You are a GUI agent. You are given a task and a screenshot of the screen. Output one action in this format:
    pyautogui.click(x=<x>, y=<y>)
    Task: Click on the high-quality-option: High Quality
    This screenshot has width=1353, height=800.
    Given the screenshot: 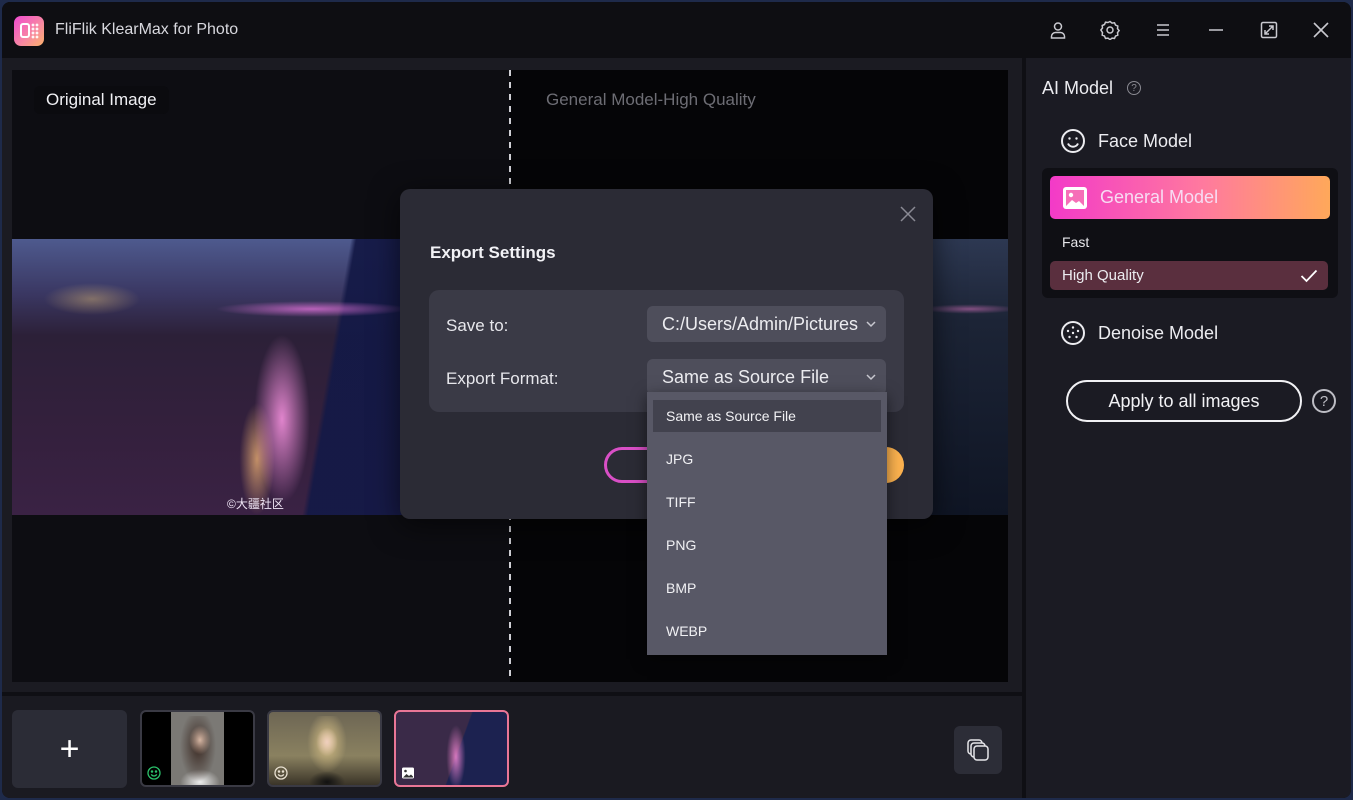 What is the action you would take?
    pyautogui.click(x=1189, y=275)
    